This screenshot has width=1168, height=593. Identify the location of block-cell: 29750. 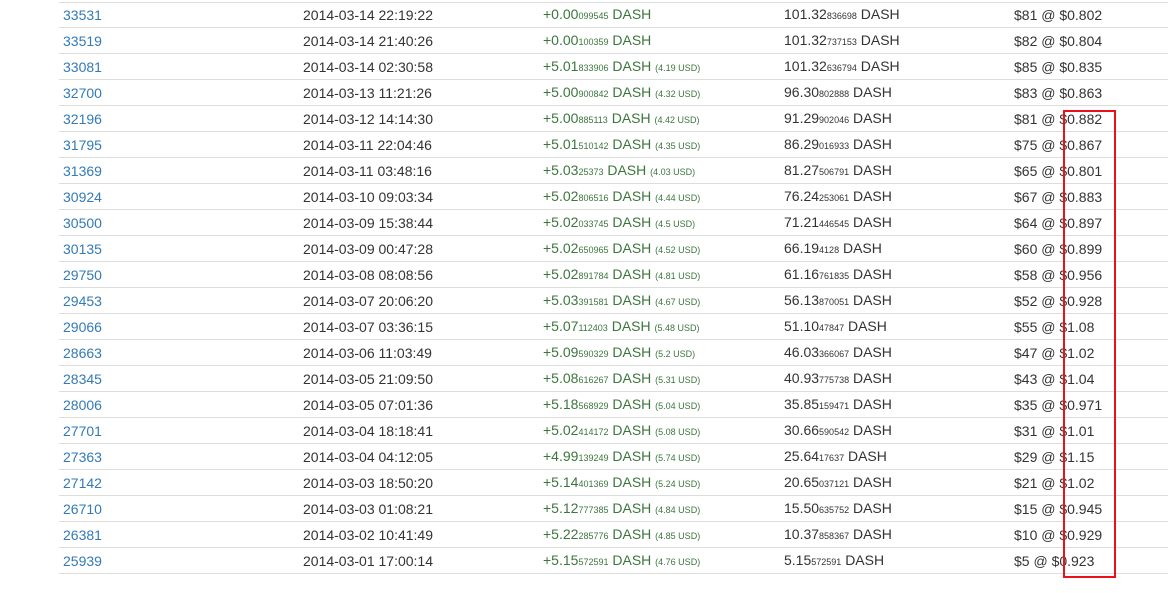
(181, 274).